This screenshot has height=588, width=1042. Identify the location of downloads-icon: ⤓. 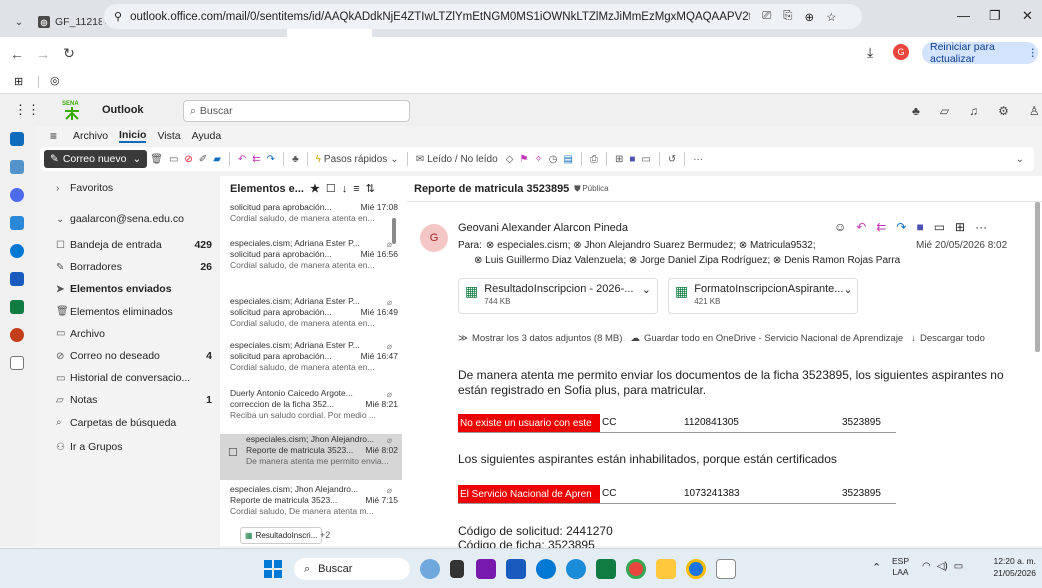
(870, 52).